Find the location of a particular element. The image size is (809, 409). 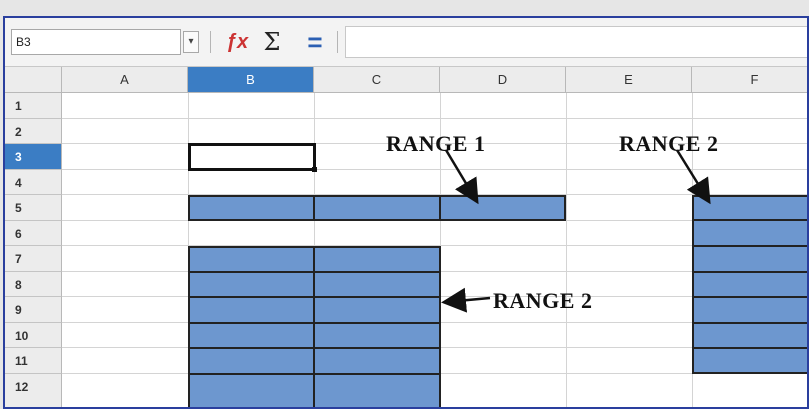

range2-side-label: RANGE 2 is located at coordinates (543, 300).